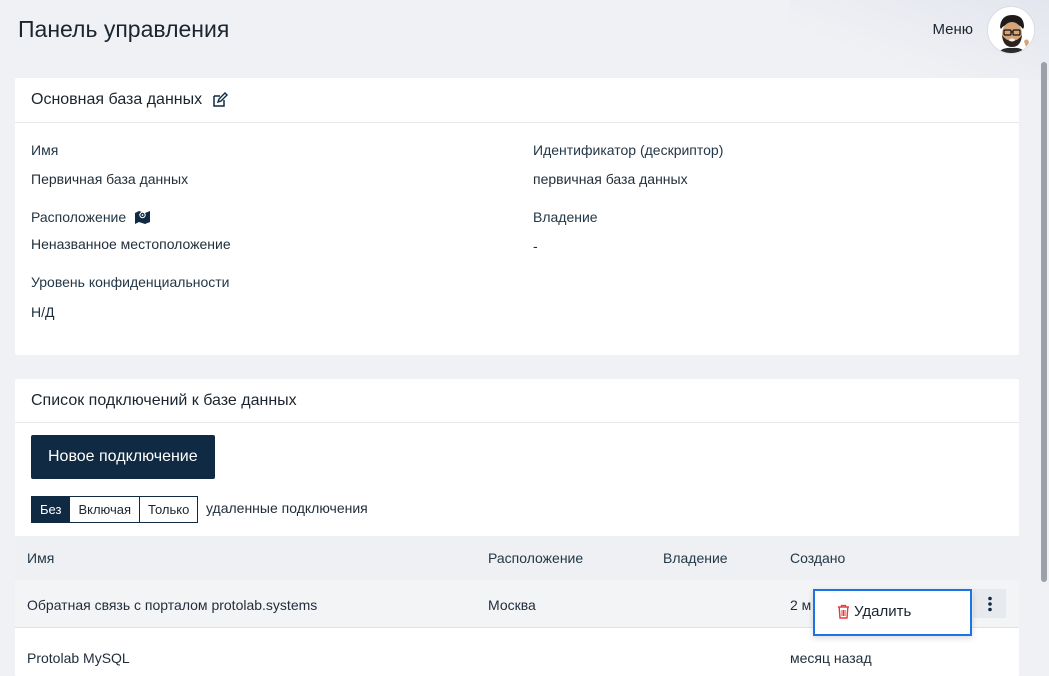  I want to click on kebab-menu-icon, so click(989, 603).